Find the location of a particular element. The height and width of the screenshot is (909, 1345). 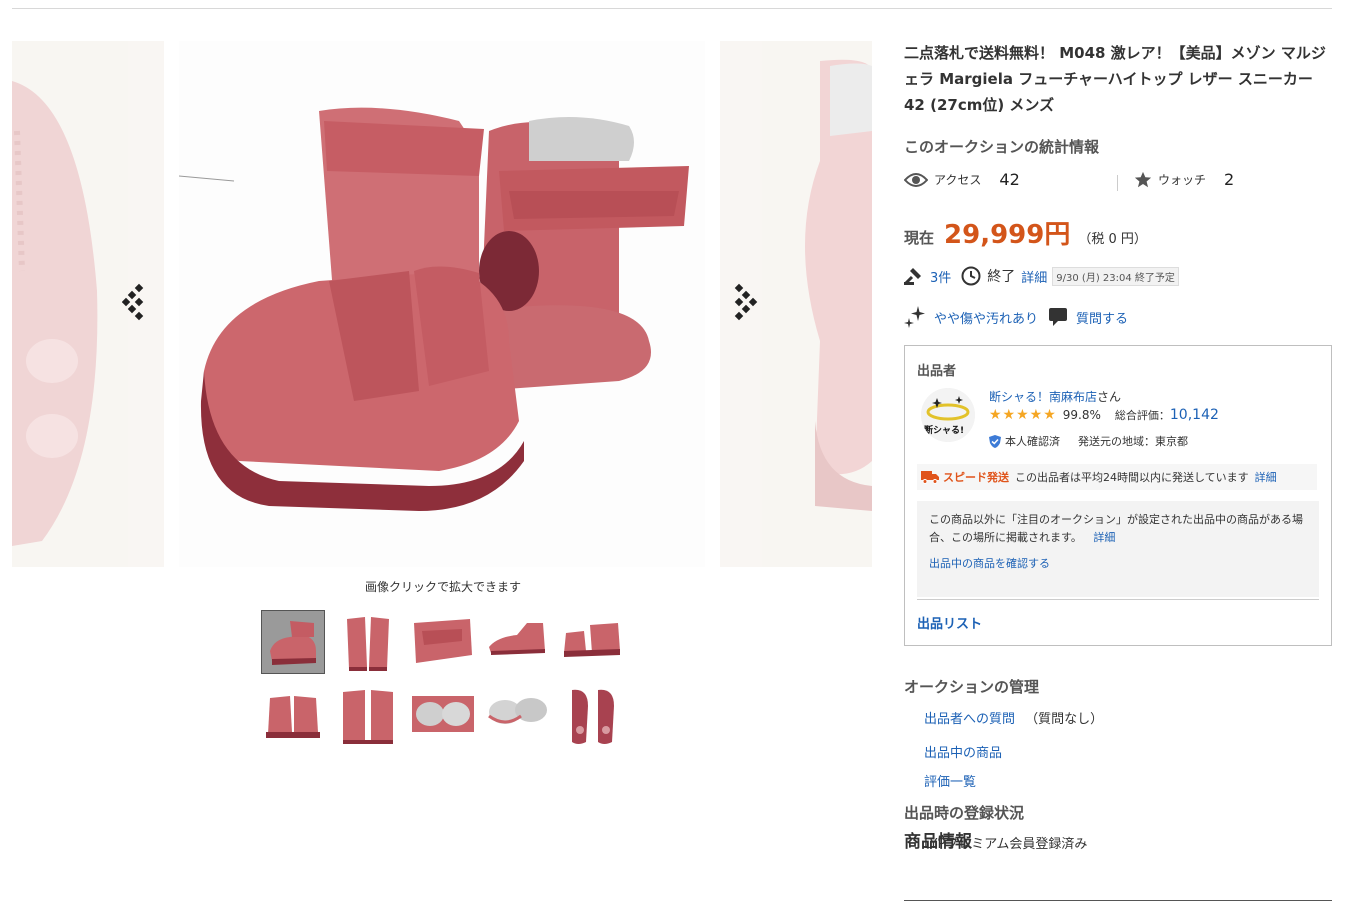

seller-divider is located at coordinates (1118, 599).